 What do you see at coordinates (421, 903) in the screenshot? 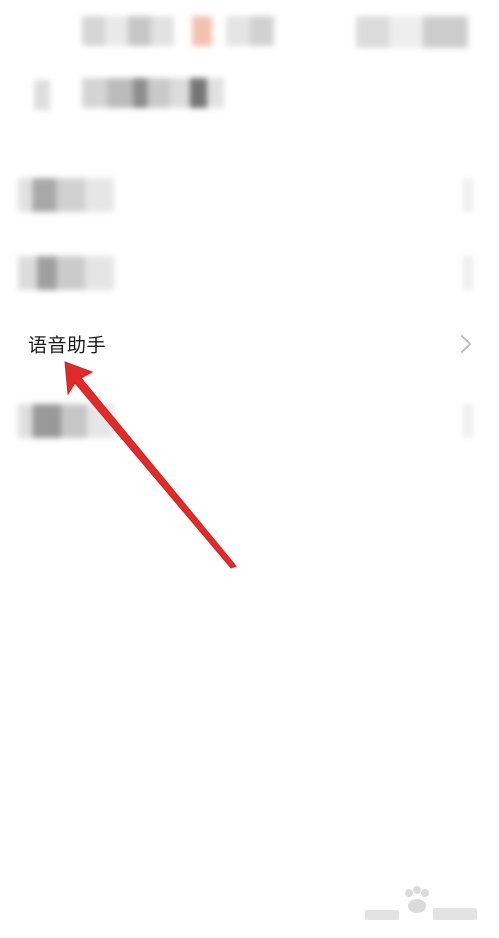
I see `baidu-watermark-icon` at bounding box center [421, 903].